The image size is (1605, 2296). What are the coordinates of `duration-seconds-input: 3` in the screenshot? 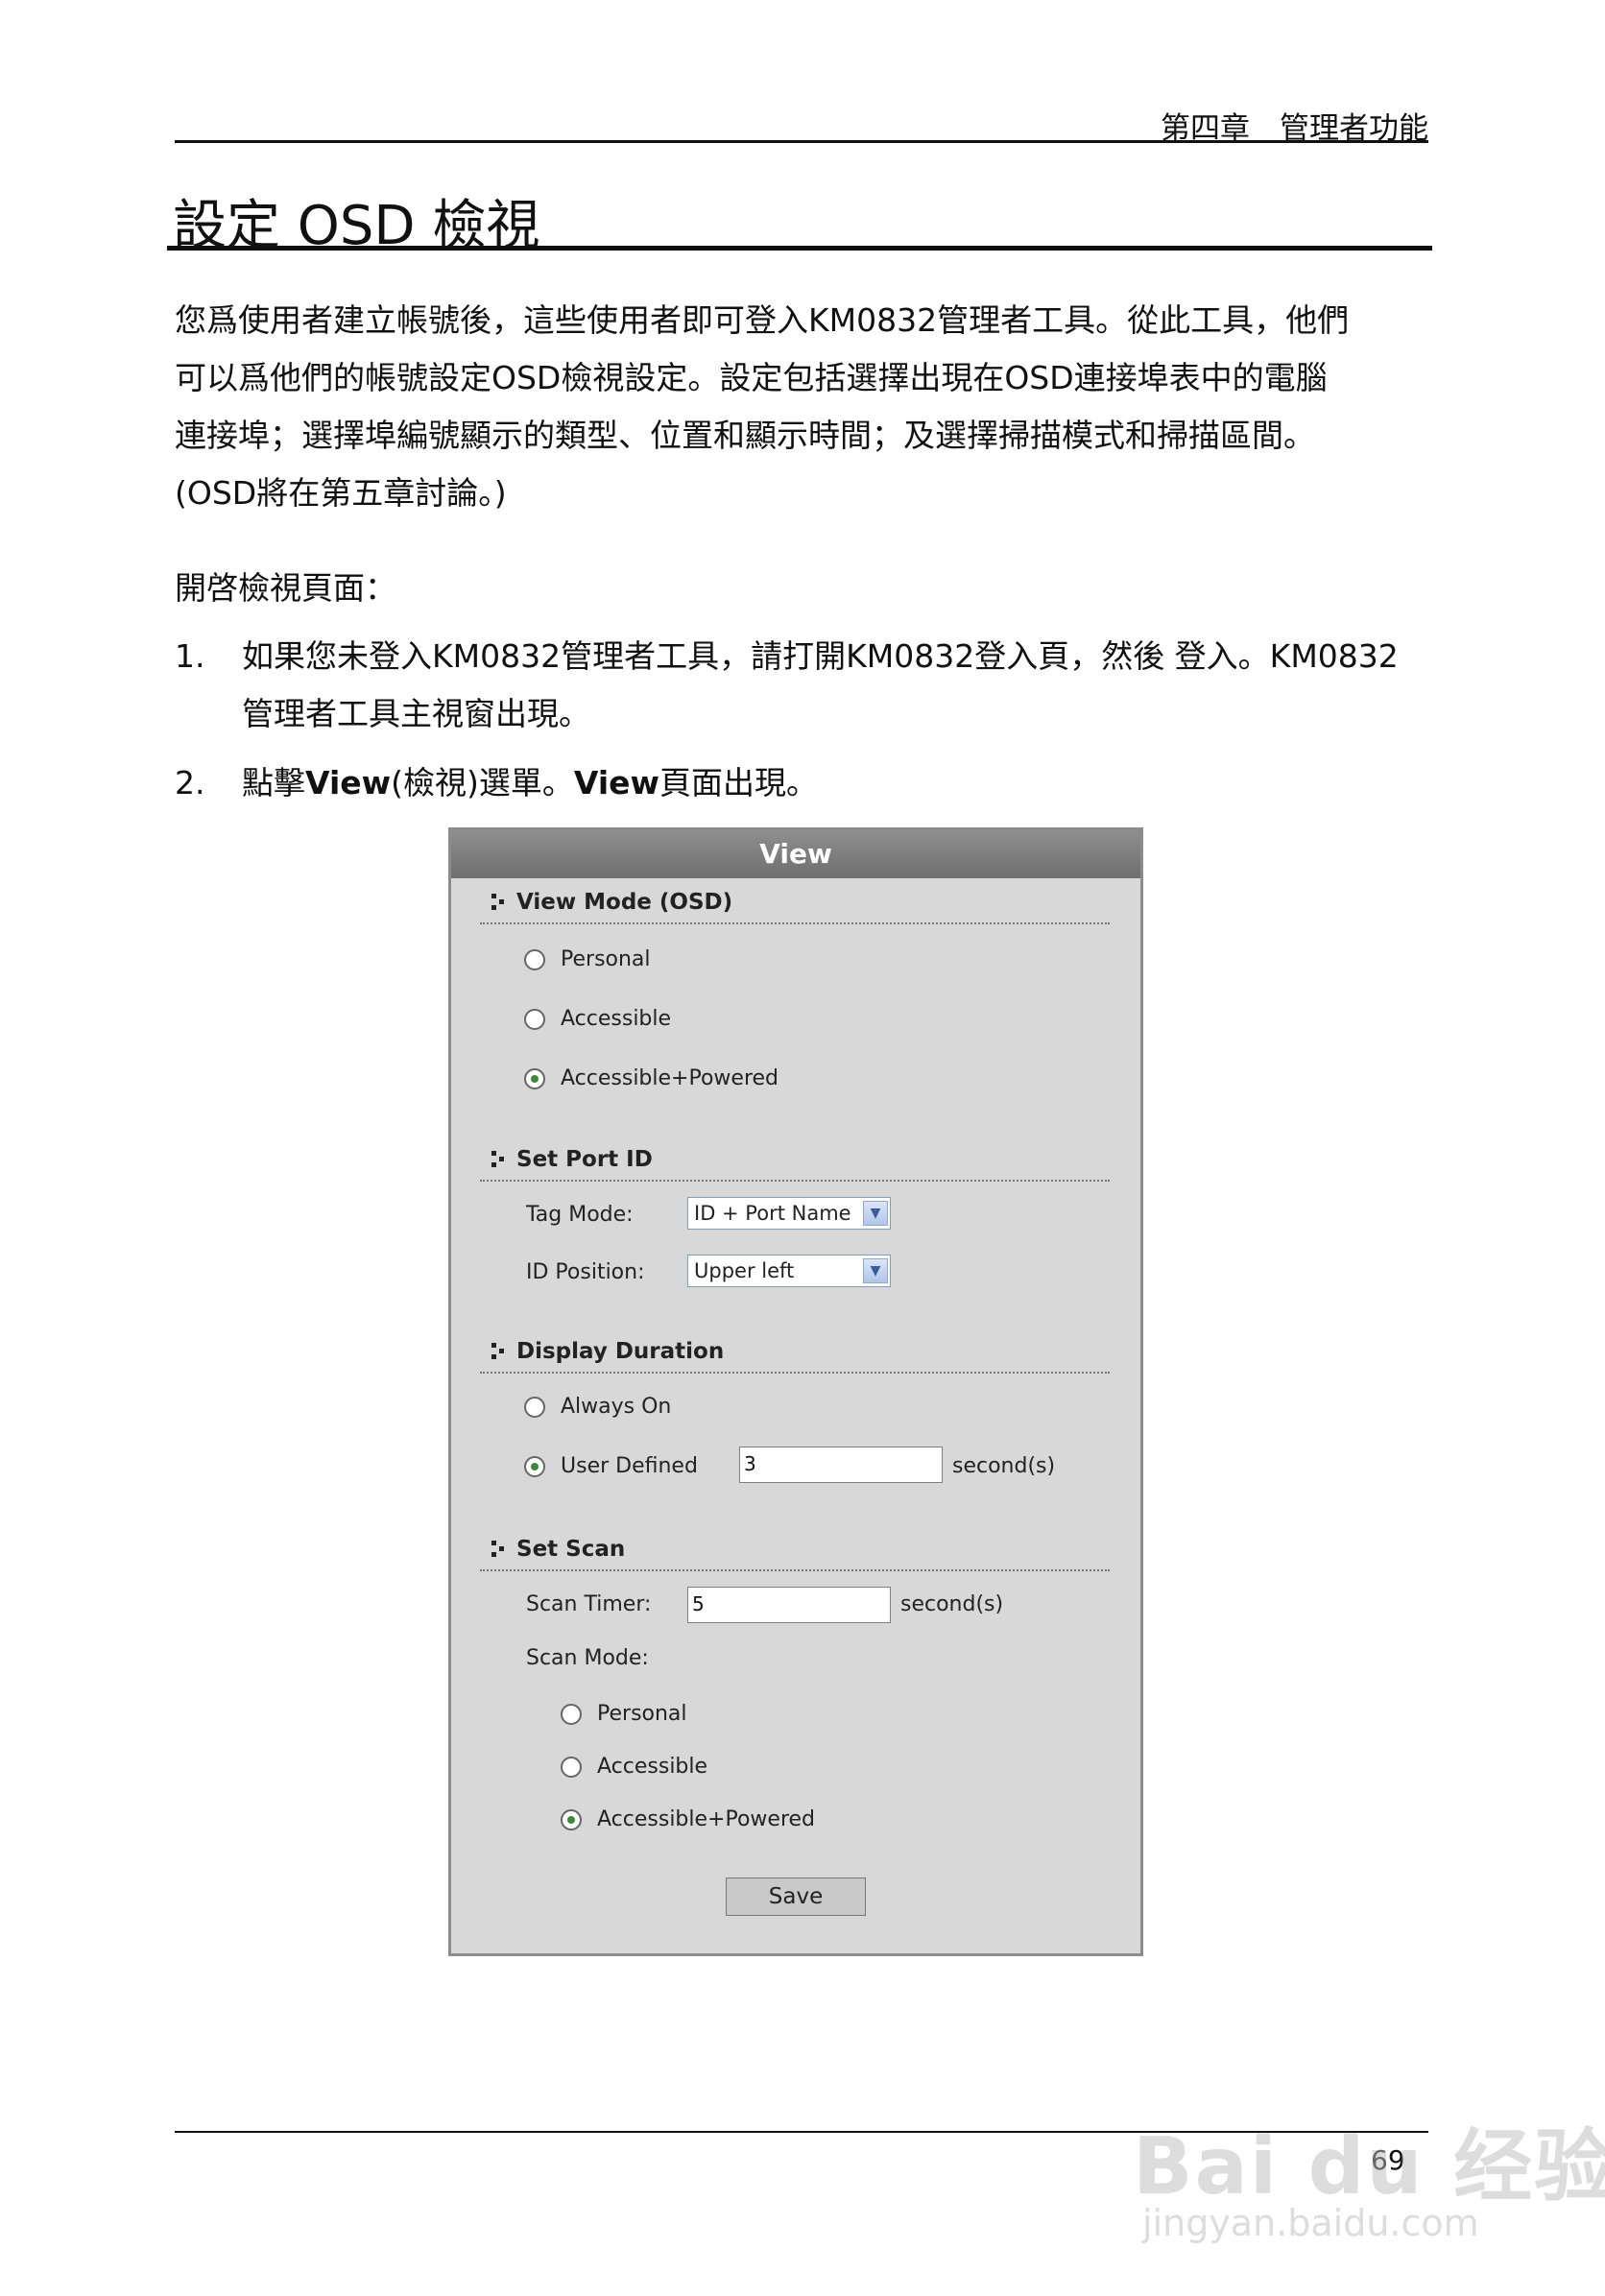 It's located at (841, 1465).